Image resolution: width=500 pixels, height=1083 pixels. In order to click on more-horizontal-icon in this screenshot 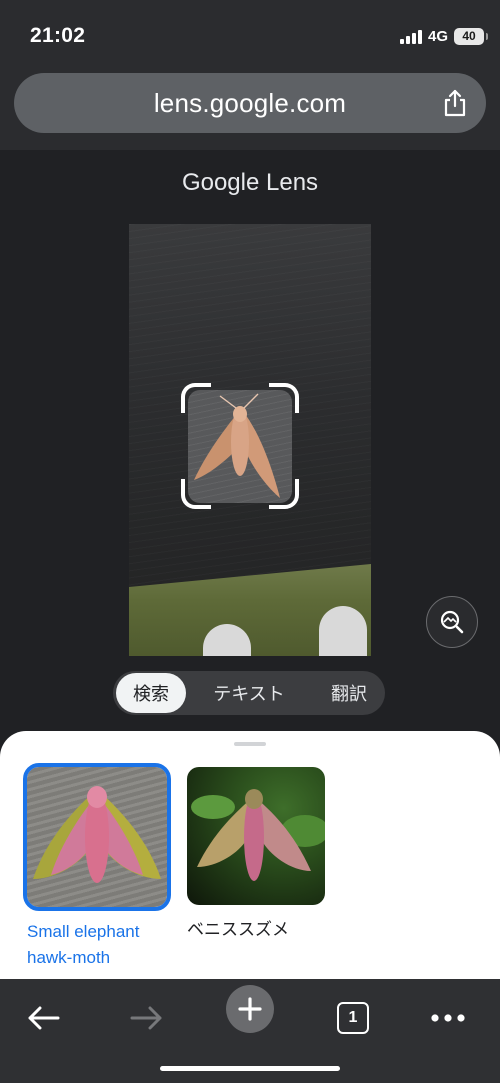, I will do `click(448, 1018)`.